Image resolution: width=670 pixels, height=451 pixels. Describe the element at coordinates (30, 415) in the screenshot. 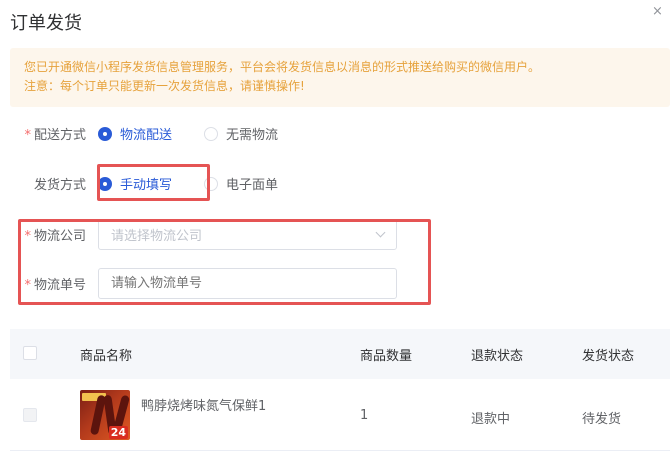

I see `row-checkbox` at that location.